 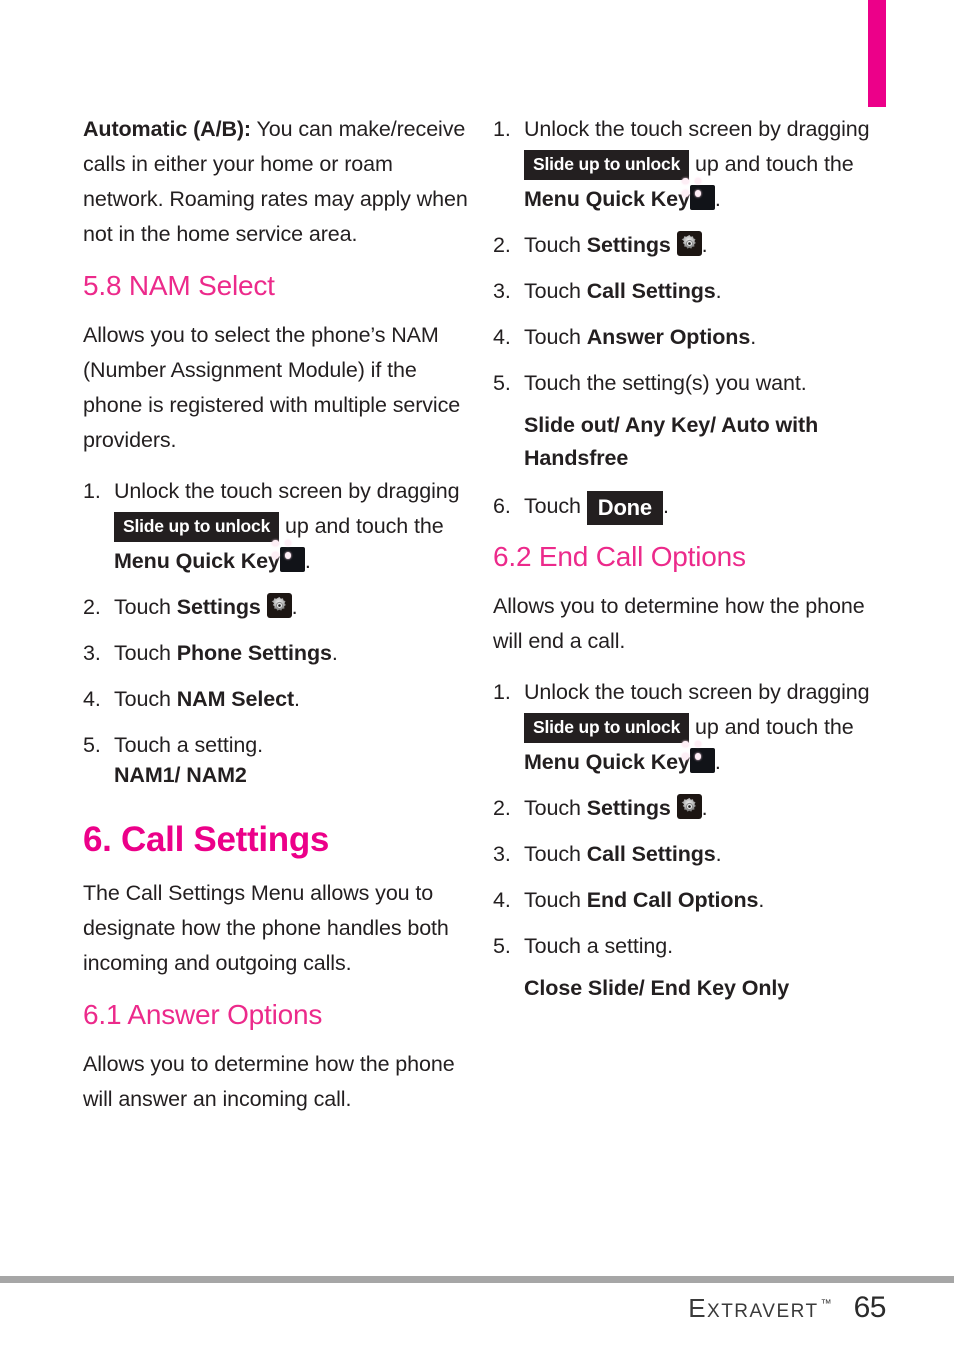 What do you see at coordinates (275, 699) in the screenshot?
I see `step-item: 4. Touch NAM Select.` at bounding box center [275, 699].